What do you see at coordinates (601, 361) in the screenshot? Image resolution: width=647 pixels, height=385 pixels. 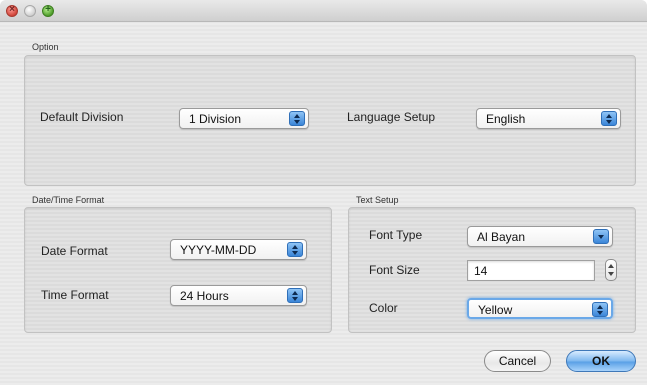 I see `ok-button: OK` at bounding box center [601, 361].